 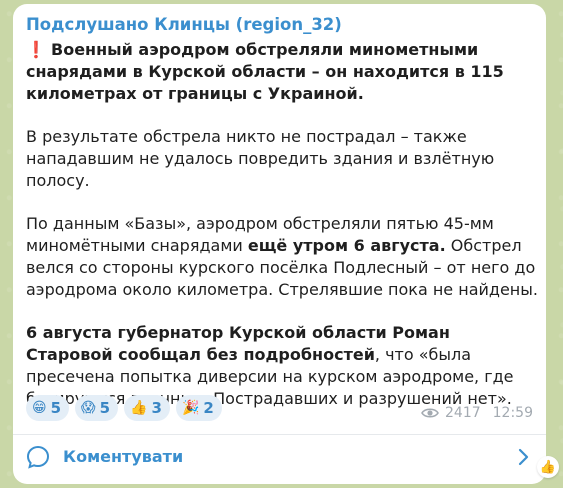 I want to click on comments-button: Коментувати, so click(x=279, y=457).